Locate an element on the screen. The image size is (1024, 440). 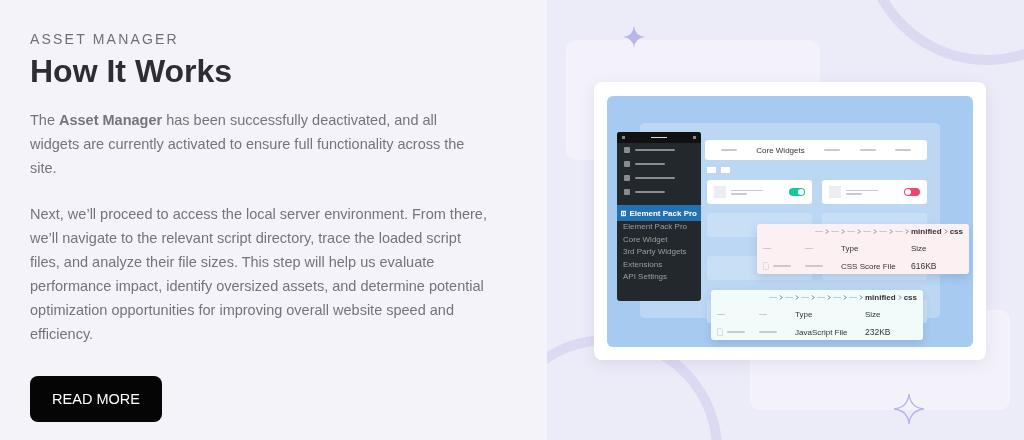
table-cell-text: 232KB is located at coordinates (878, 332).